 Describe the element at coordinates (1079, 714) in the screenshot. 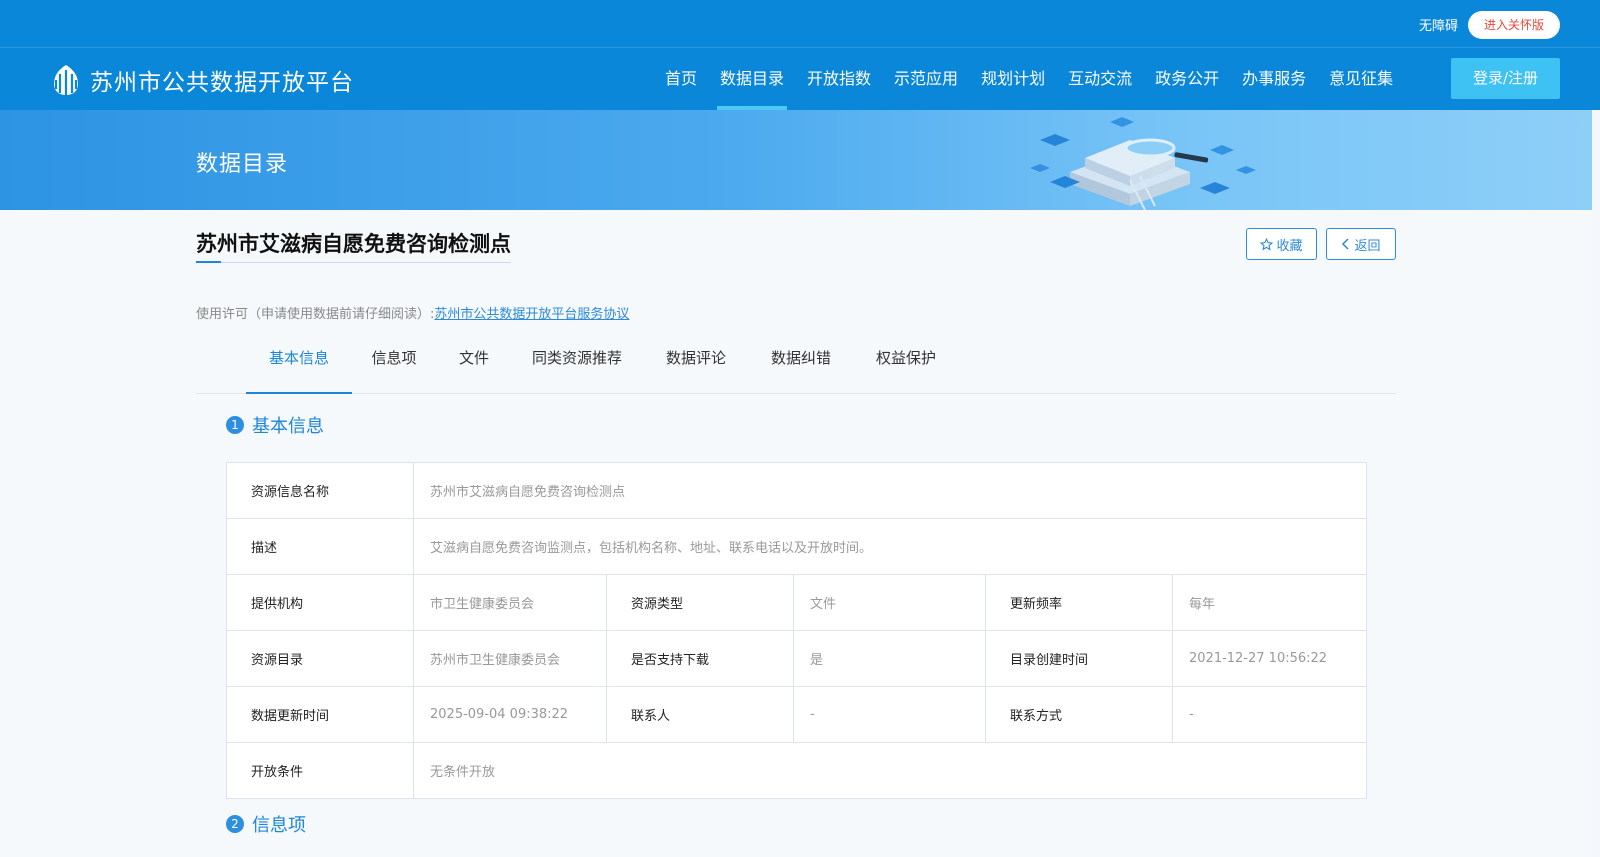

I see `cell-label: 联系方式` at that location.